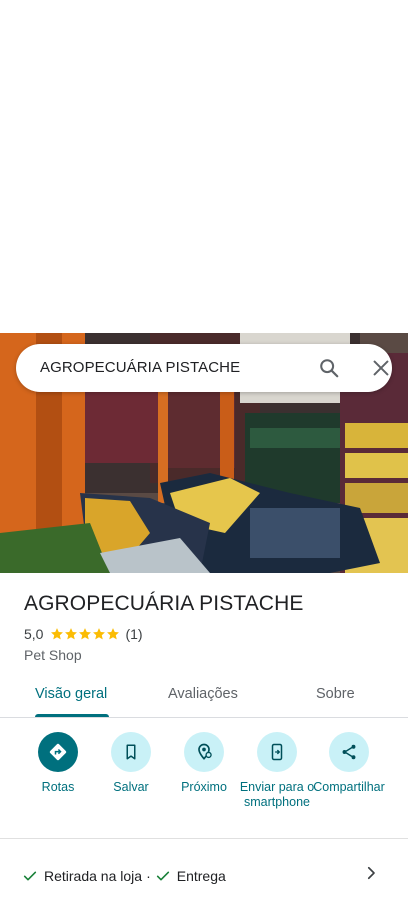 This screenshot has height=906, width=408. What do you see at coordinates (201, 876) in the screenshot?
I see `service-delivery: Entrega` at bounding box center [201, 876].